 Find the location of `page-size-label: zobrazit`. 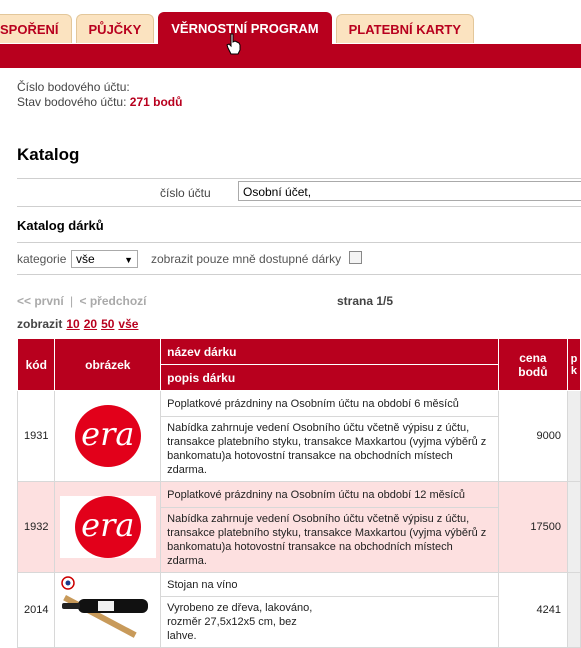

page-size-label: zobrazit is located at coordinates (40, 324).